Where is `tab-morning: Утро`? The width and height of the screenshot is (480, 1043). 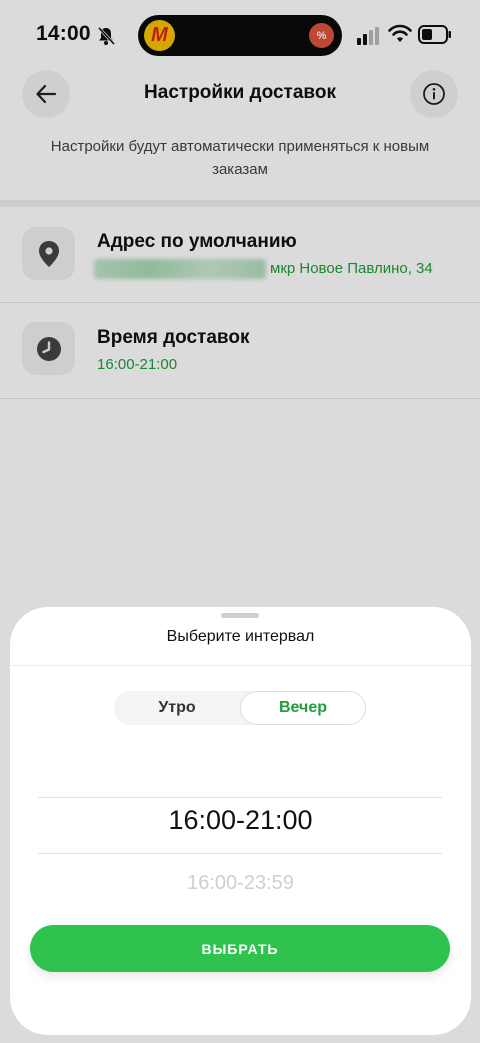 tab-morning: Утро is located at coordinates (177, 708).